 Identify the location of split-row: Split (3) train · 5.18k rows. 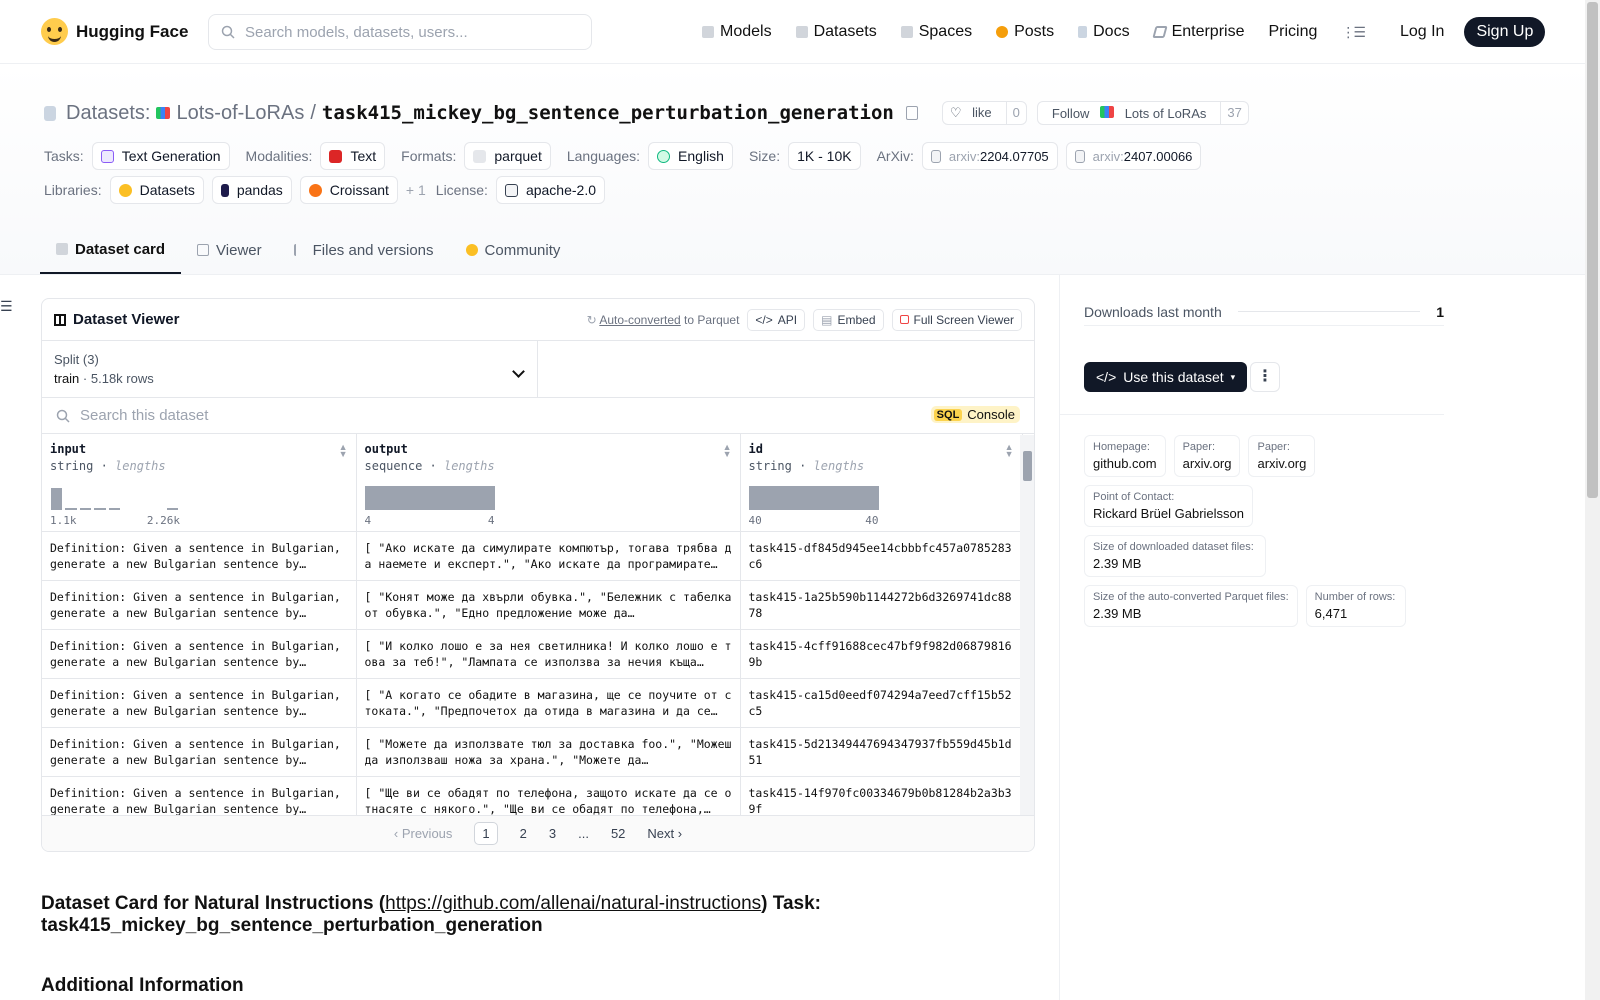
(538, 369).